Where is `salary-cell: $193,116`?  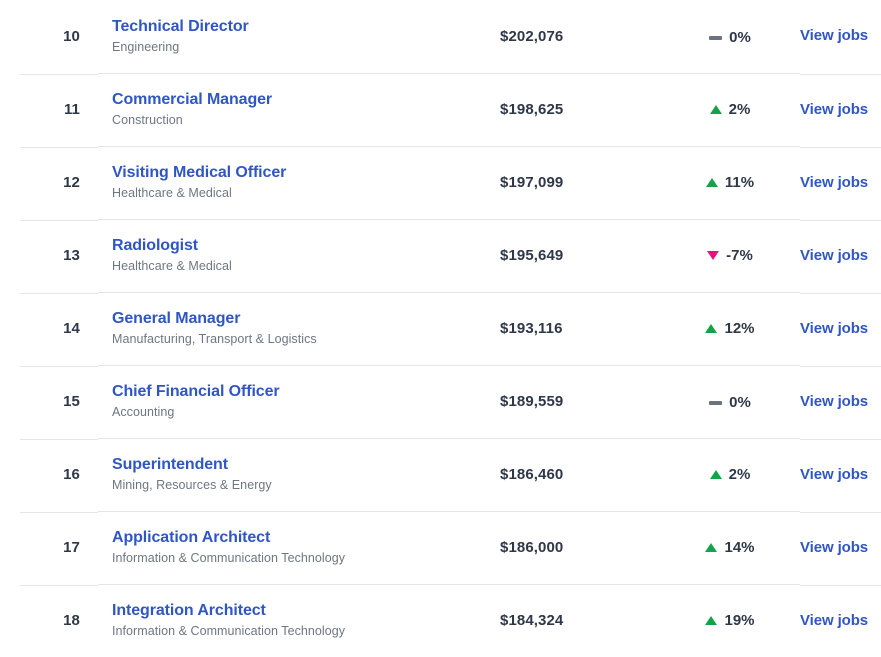
salary-cell: $193,116 is located at coordinates (576, 328).